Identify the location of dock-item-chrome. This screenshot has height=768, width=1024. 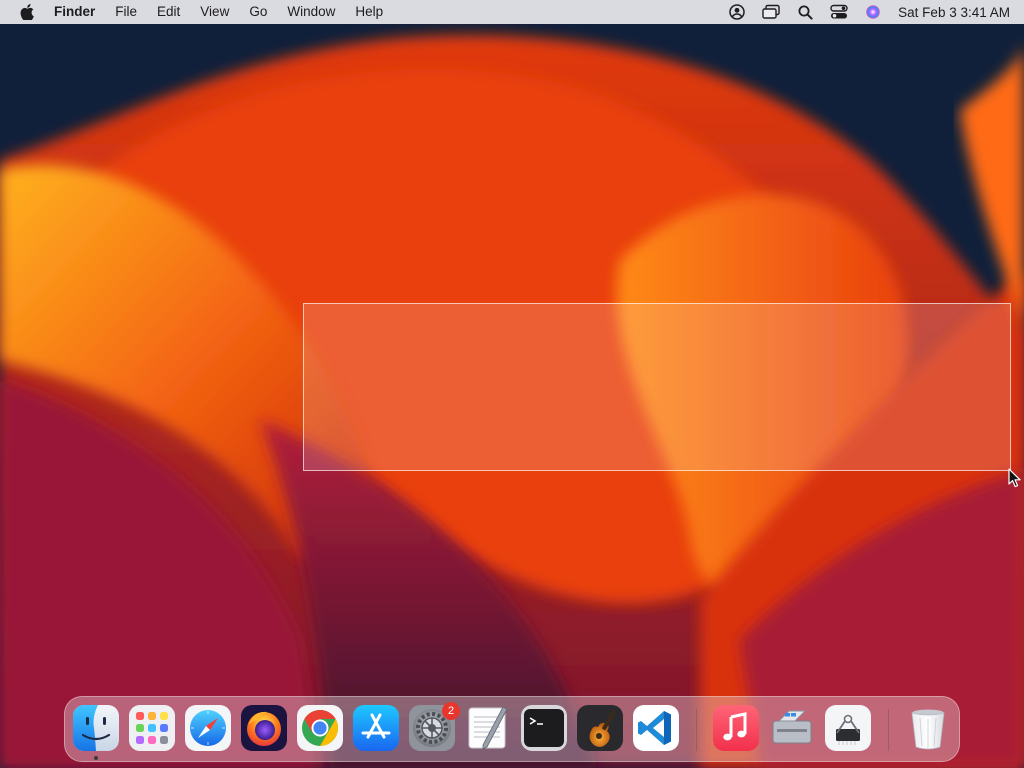
(320, 728).